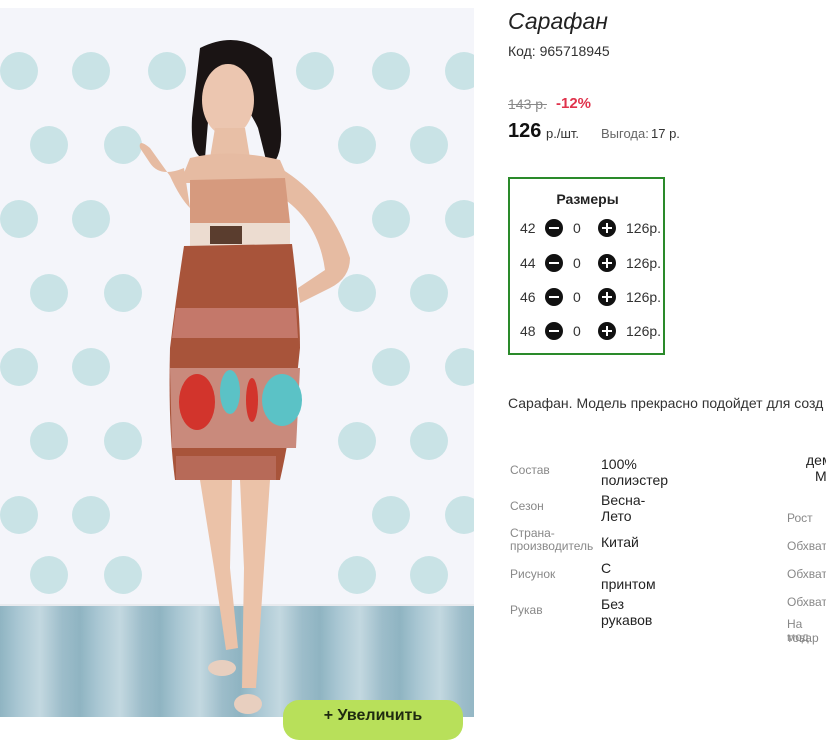 This screenshot has height=740, width=826. I want to click on current-price: 126, so click(525, 131).